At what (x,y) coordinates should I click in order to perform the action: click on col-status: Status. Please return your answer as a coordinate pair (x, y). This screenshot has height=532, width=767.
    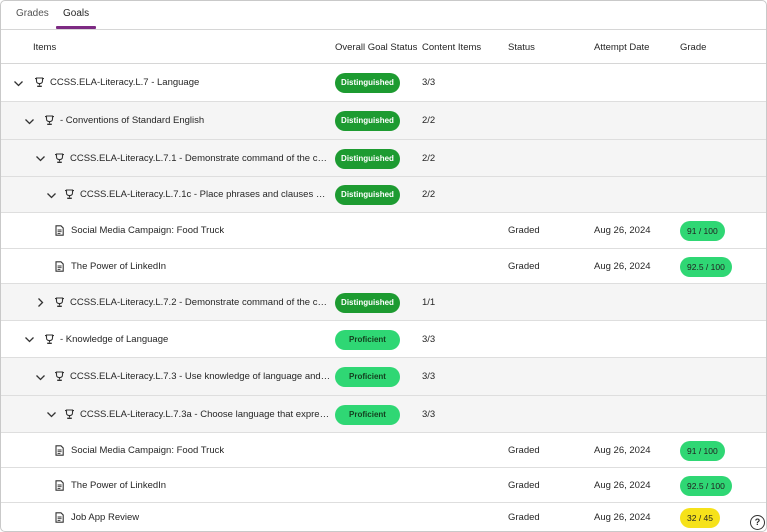
    Looking at the image, I should click on (521, 47).